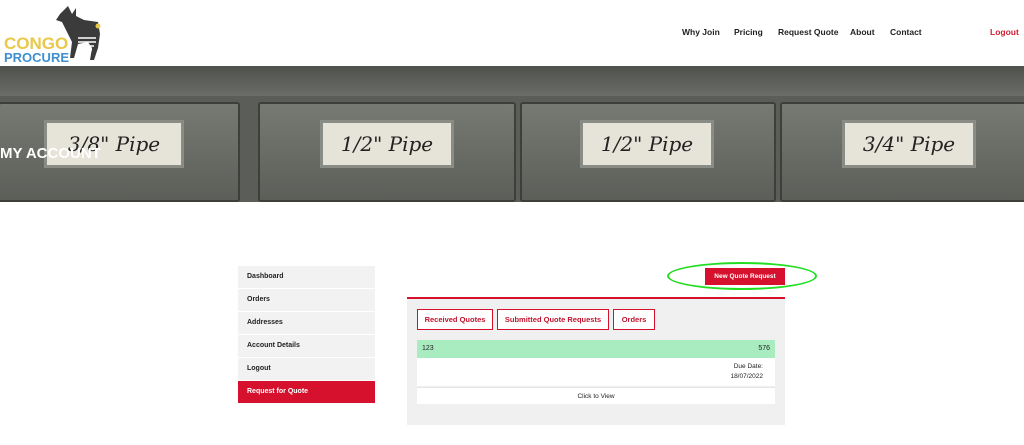  I want to click on quote-value: 576, so click(764, 348).